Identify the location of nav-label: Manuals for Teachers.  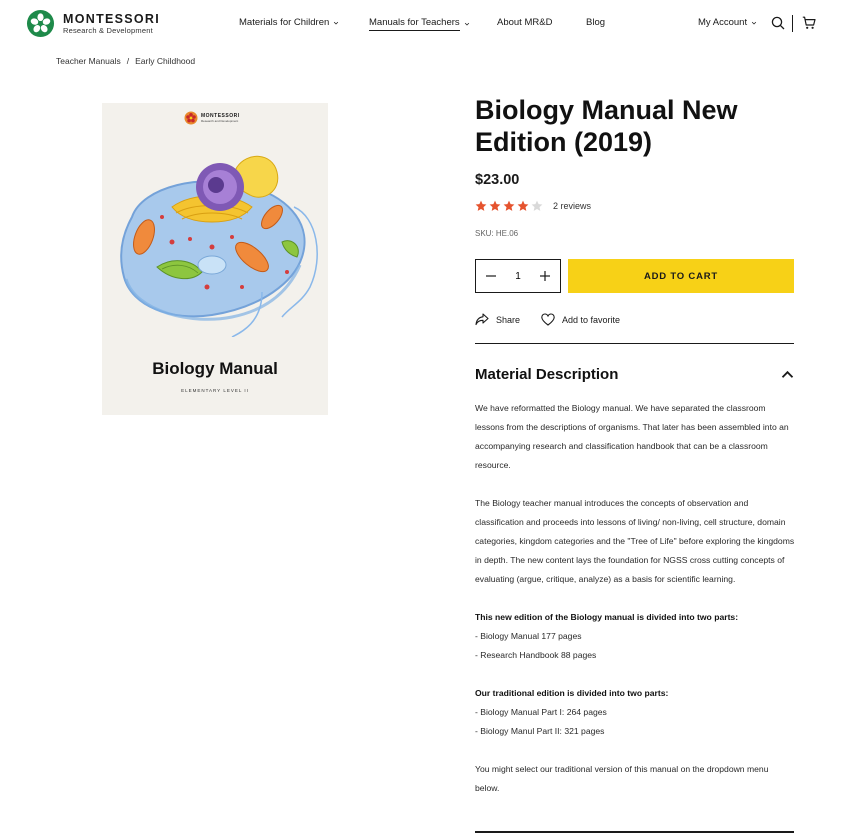
(414, 24).